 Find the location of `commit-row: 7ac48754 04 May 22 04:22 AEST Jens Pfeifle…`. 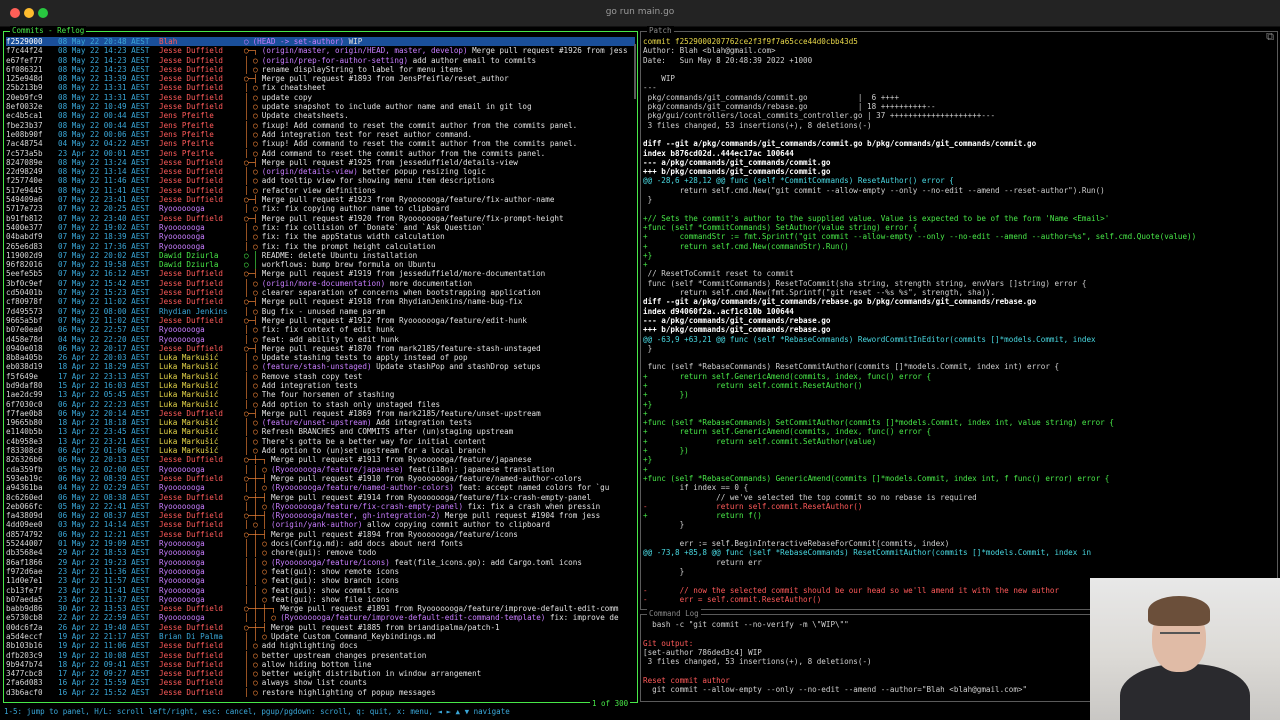

commit-row: 7ac48754 04 May 22 04:22 AEST Jens Pfeifle… is located at coordinates (320, 143).